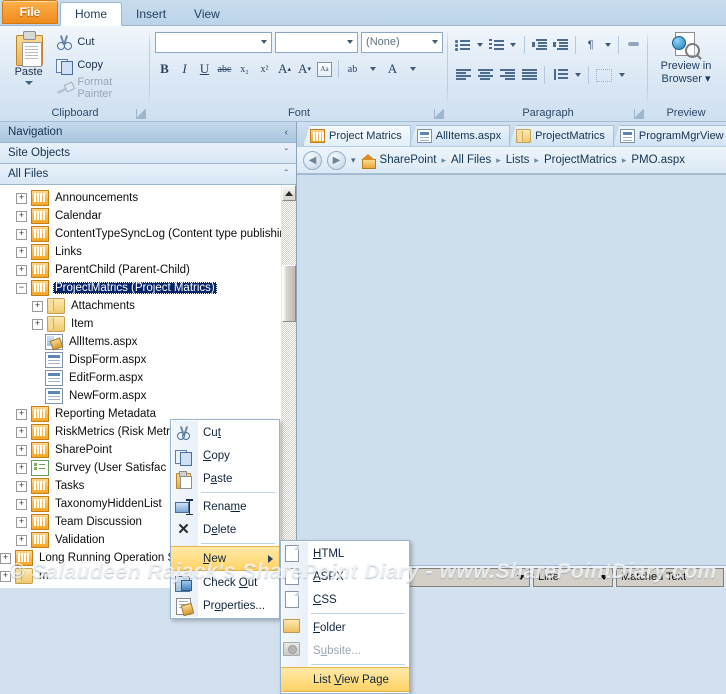 This screenshot has width=726, height=694. Describe the element at coordinates (607, 45) in the screenshot. I see `paragraph-mark-dropdown-arrow-icon` at that location.